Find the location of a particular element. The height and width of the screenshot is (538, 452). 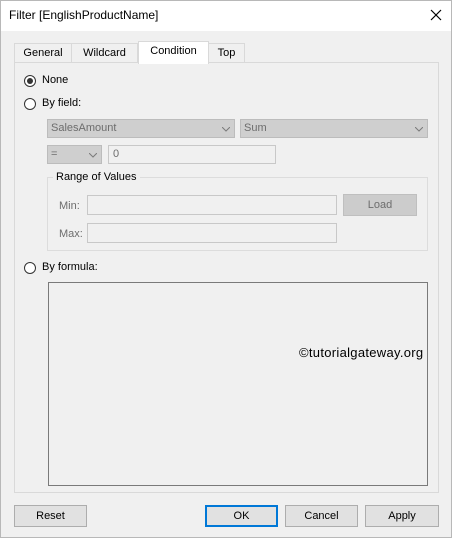

by-field-radio is located at coordinates (30, 104).